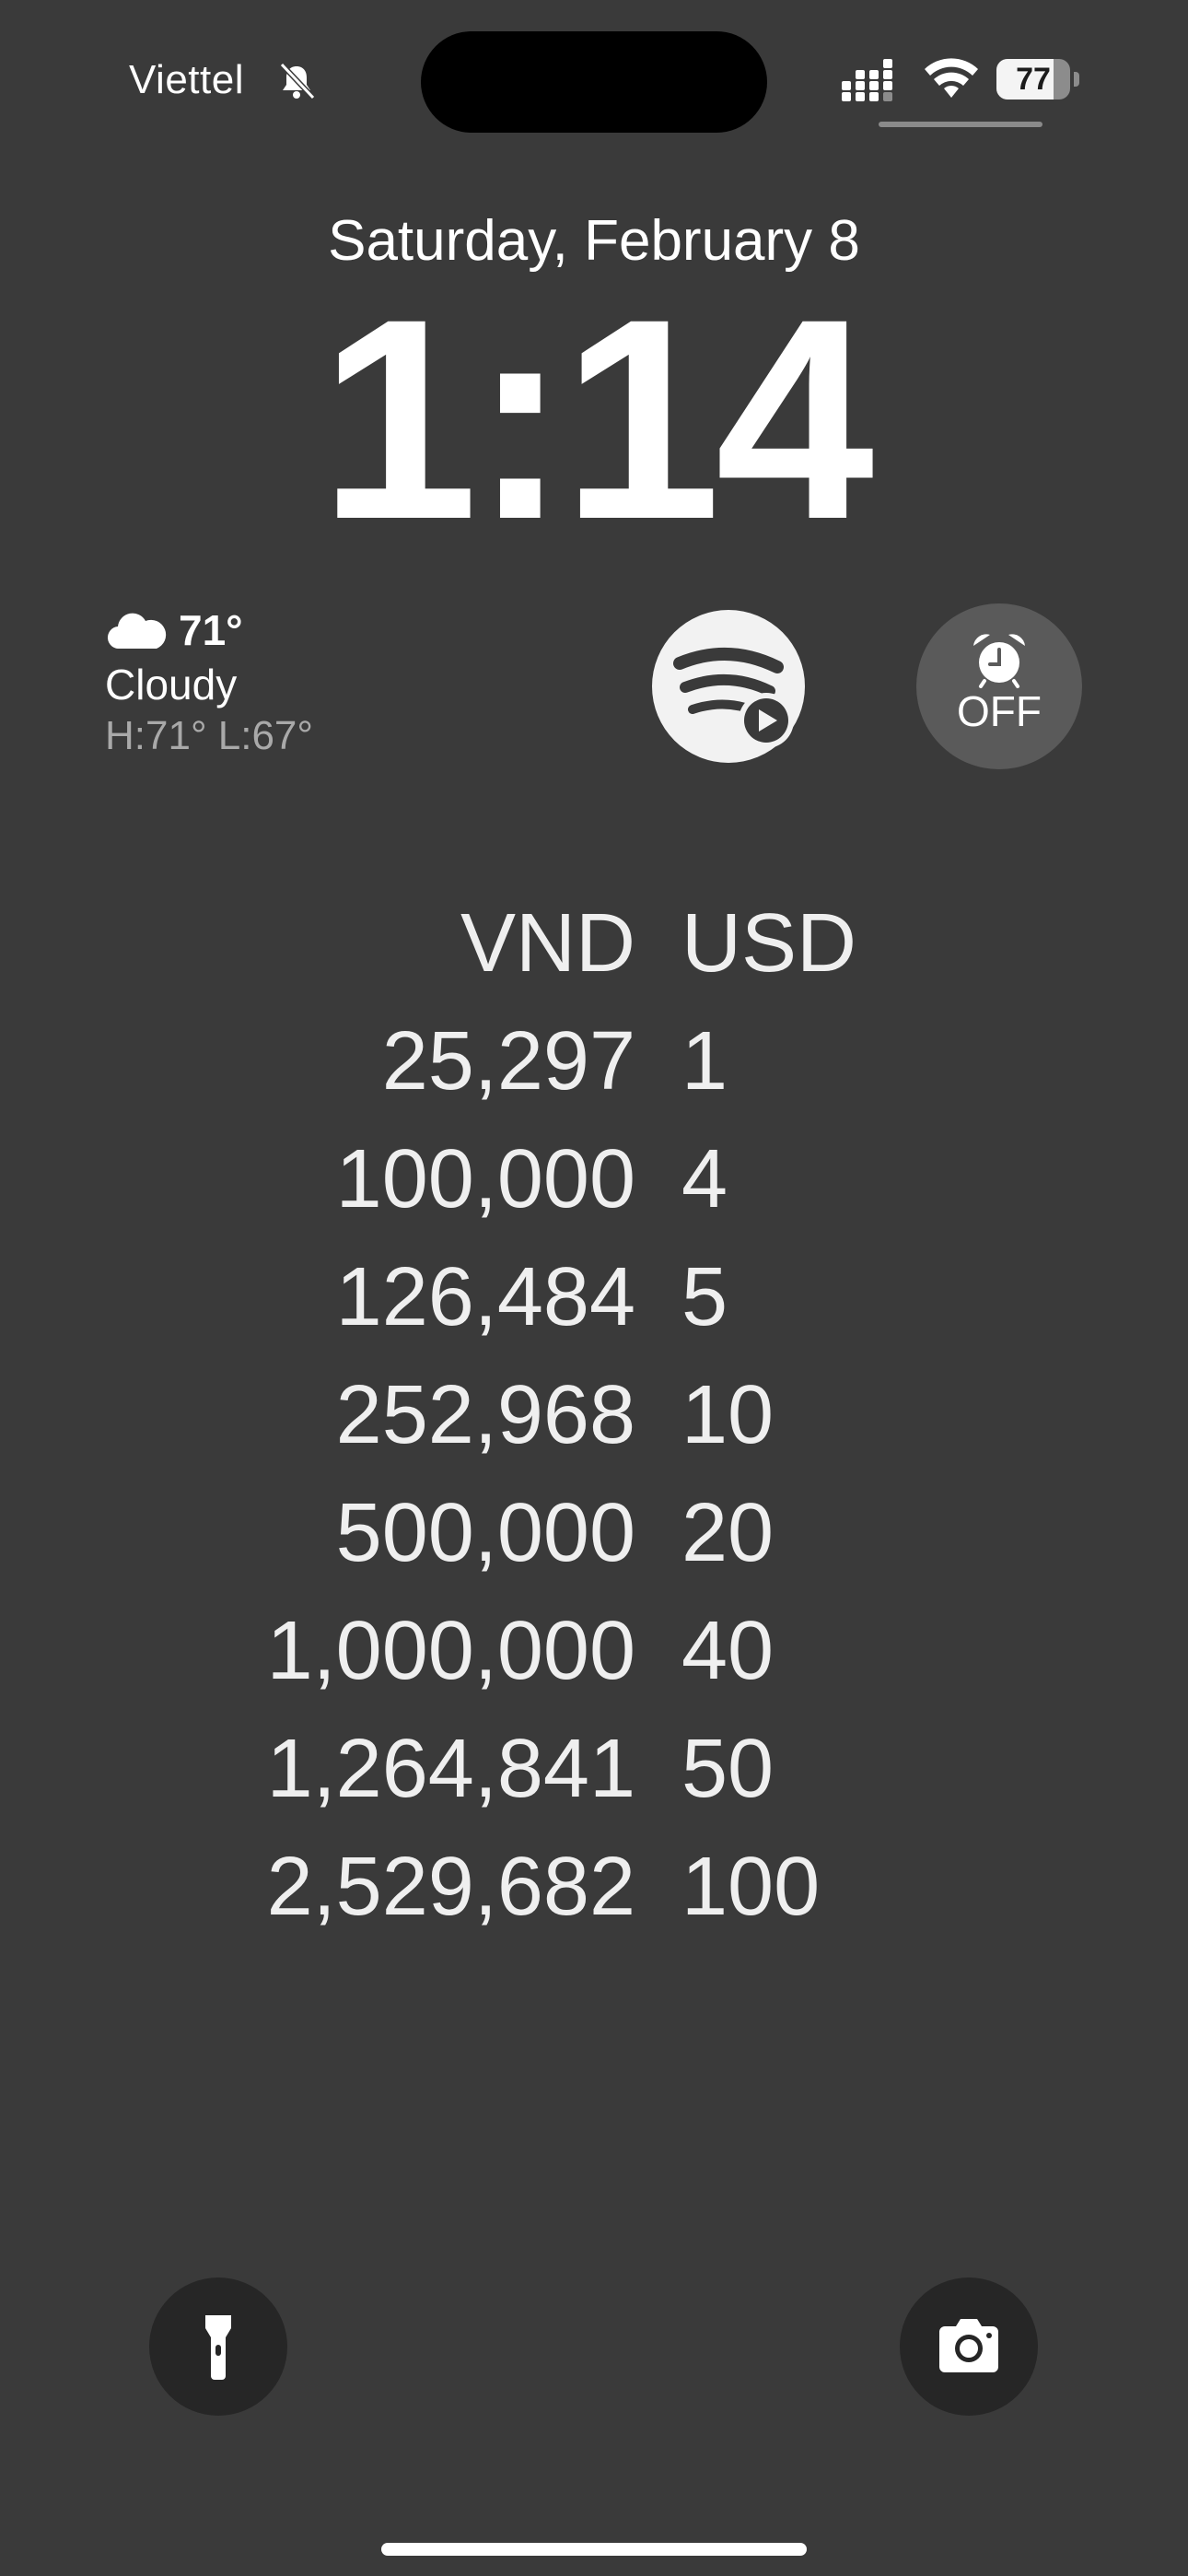 The image size is (1188, 2576). I want to click on usd-value: 40, so click(728, 1651).